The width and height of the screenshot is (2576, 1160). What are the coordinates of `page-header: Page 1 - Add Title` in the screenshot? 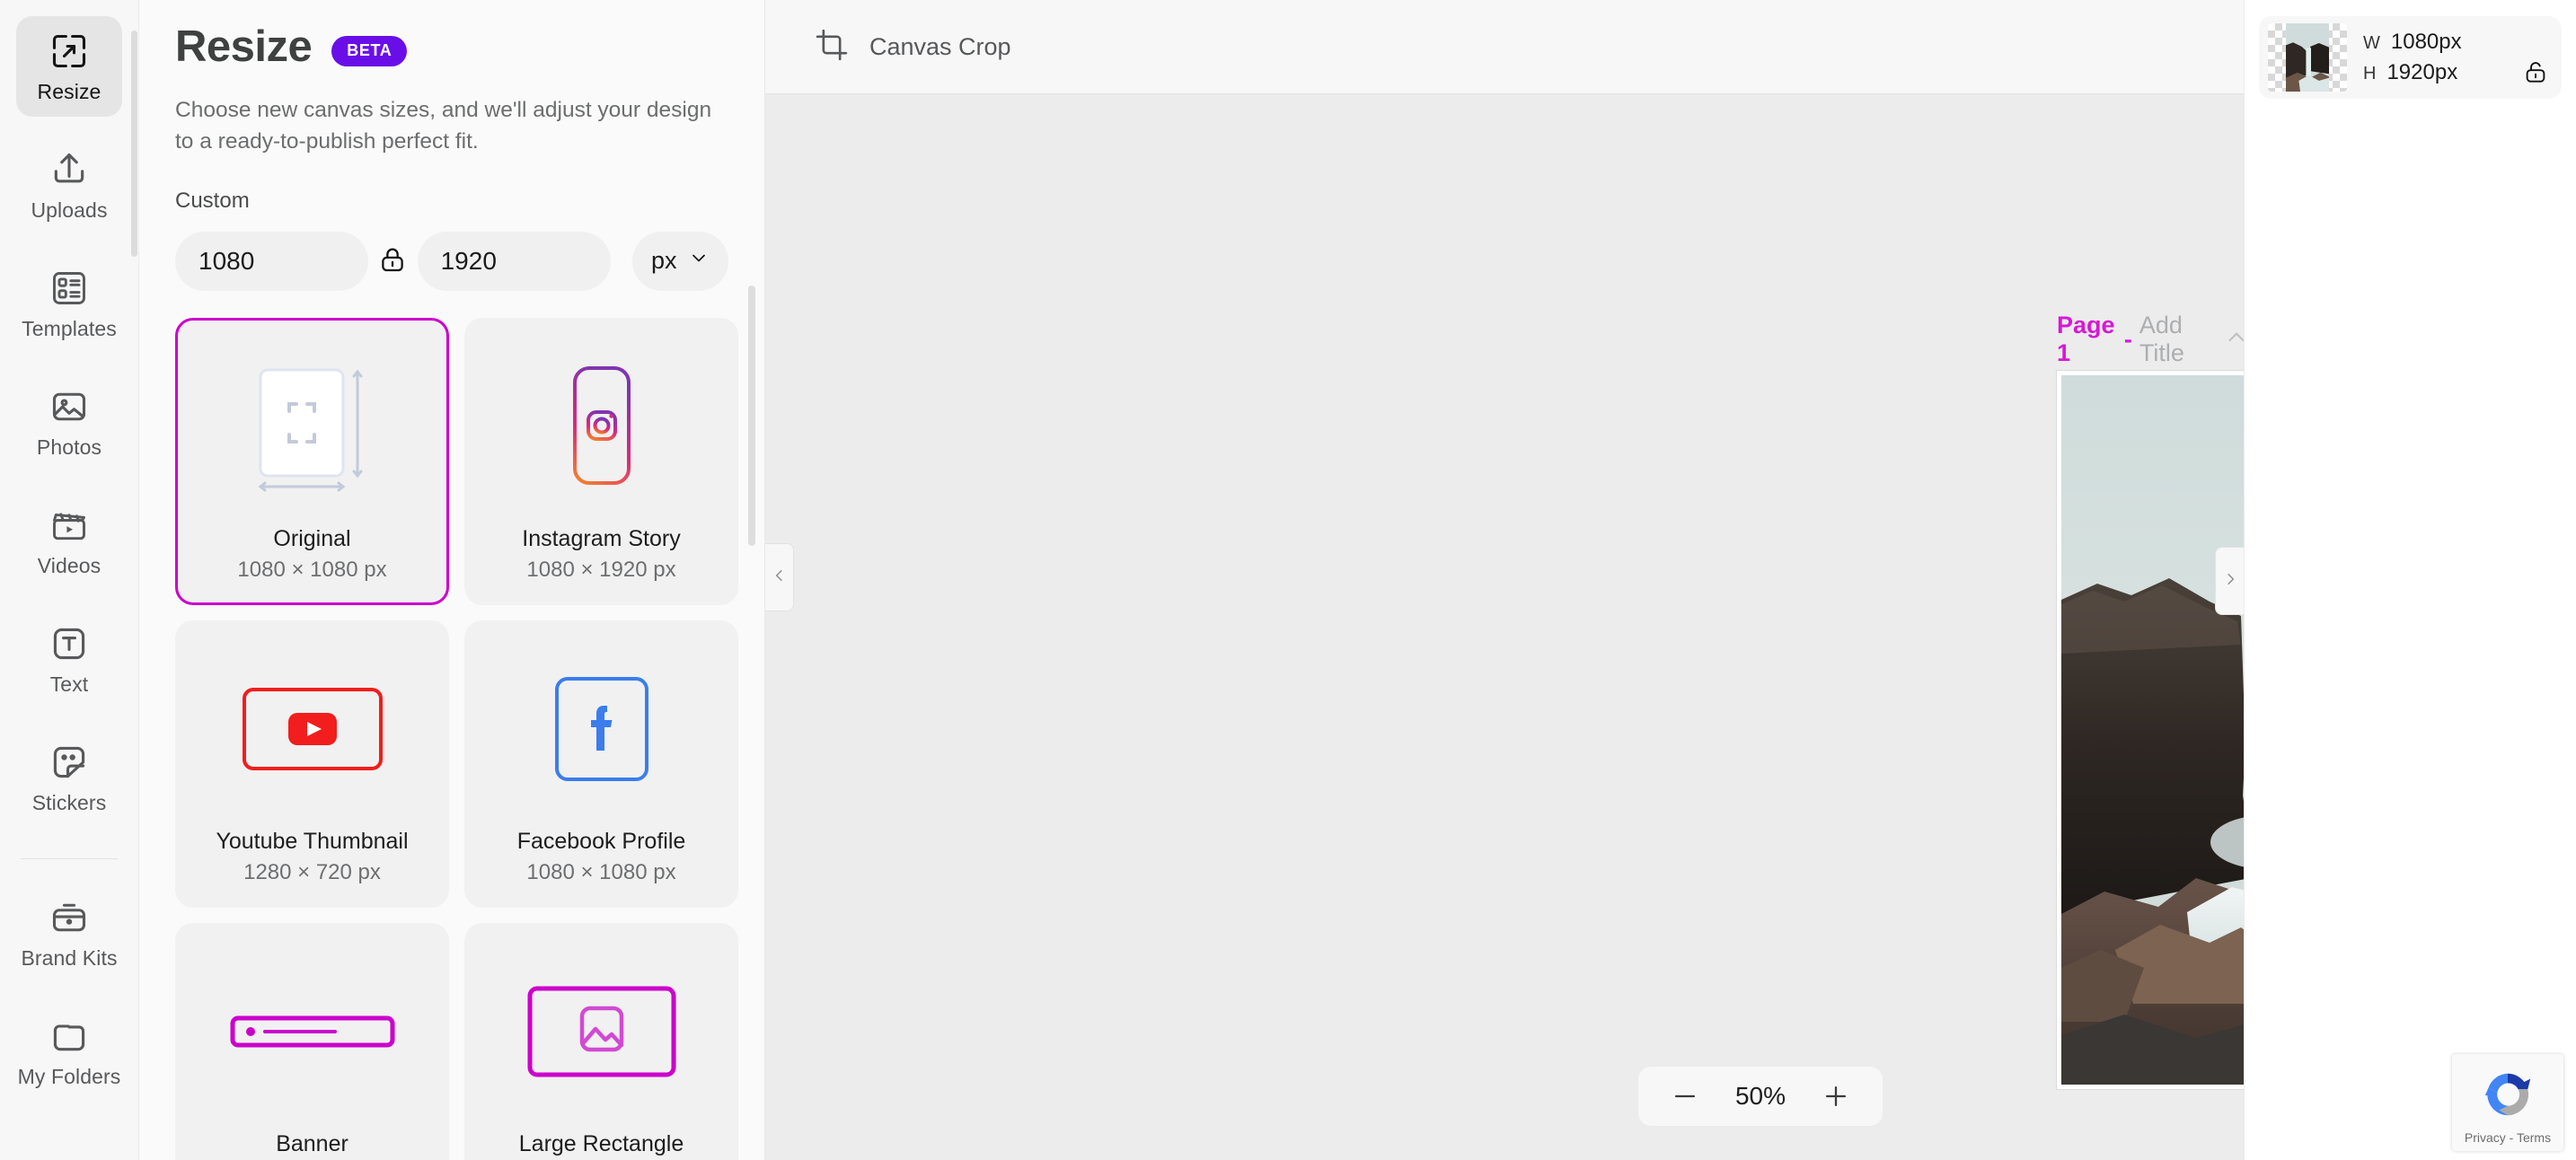 It's located at (2150, 339).